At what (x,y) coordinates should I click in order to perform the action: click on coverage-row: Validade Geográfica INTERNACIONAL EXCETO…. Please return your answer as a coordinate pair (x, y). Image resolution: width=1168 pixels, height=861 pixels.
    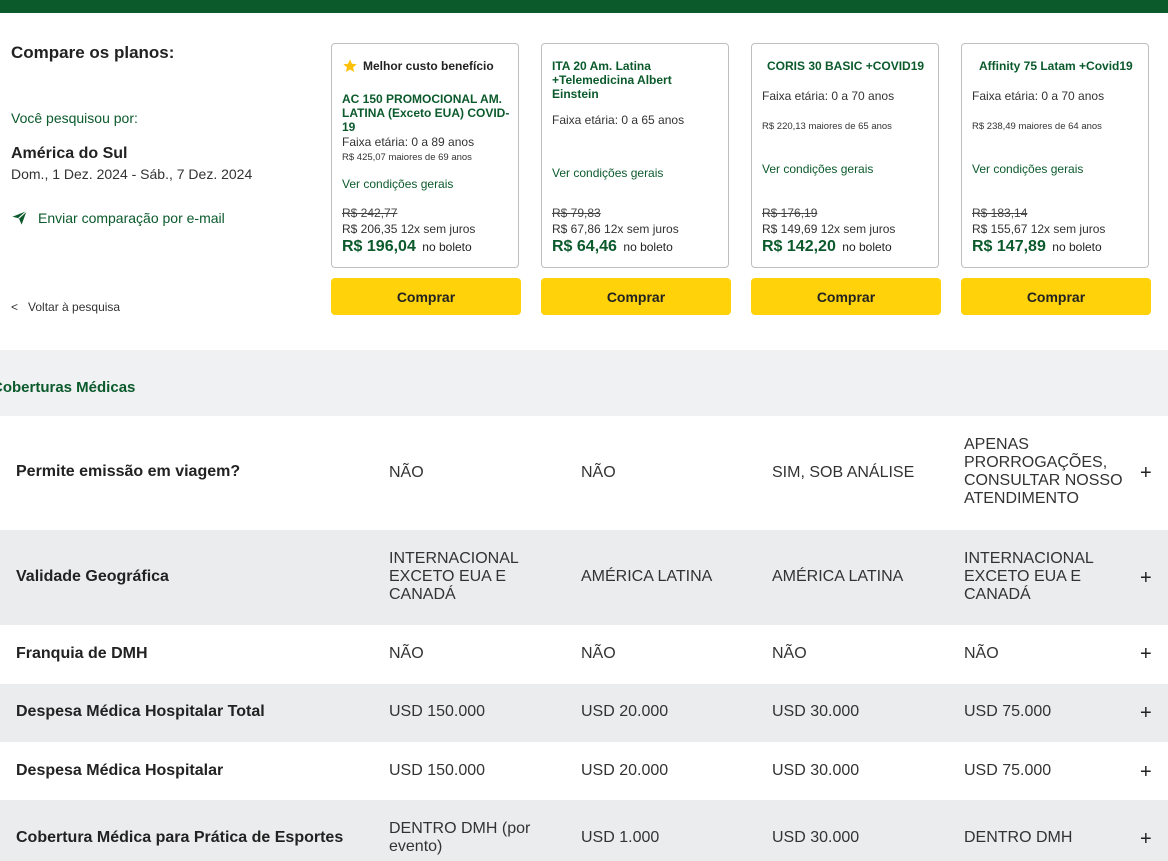
    Looking at the image, I should click on (584, 577).